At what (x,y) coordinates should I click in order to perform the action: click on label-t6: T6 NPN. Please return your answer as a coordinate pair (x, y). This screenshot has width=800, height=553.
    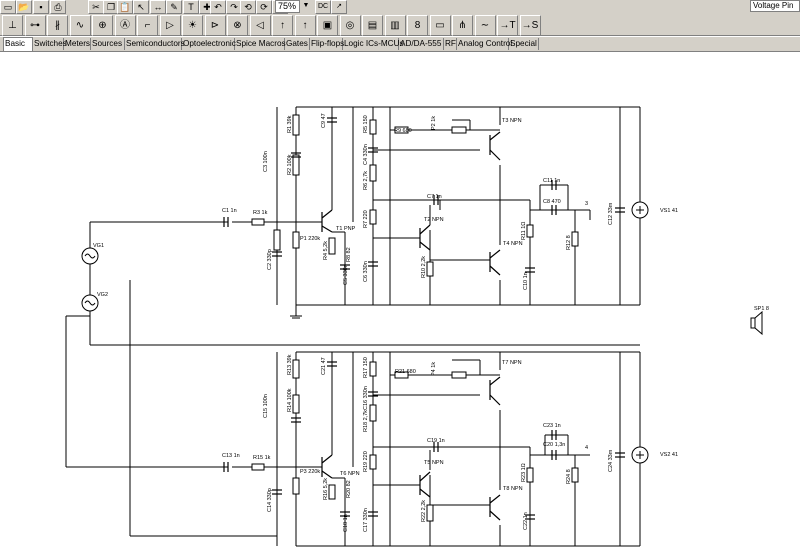
    Looking at the image, I should click on (350, 474).